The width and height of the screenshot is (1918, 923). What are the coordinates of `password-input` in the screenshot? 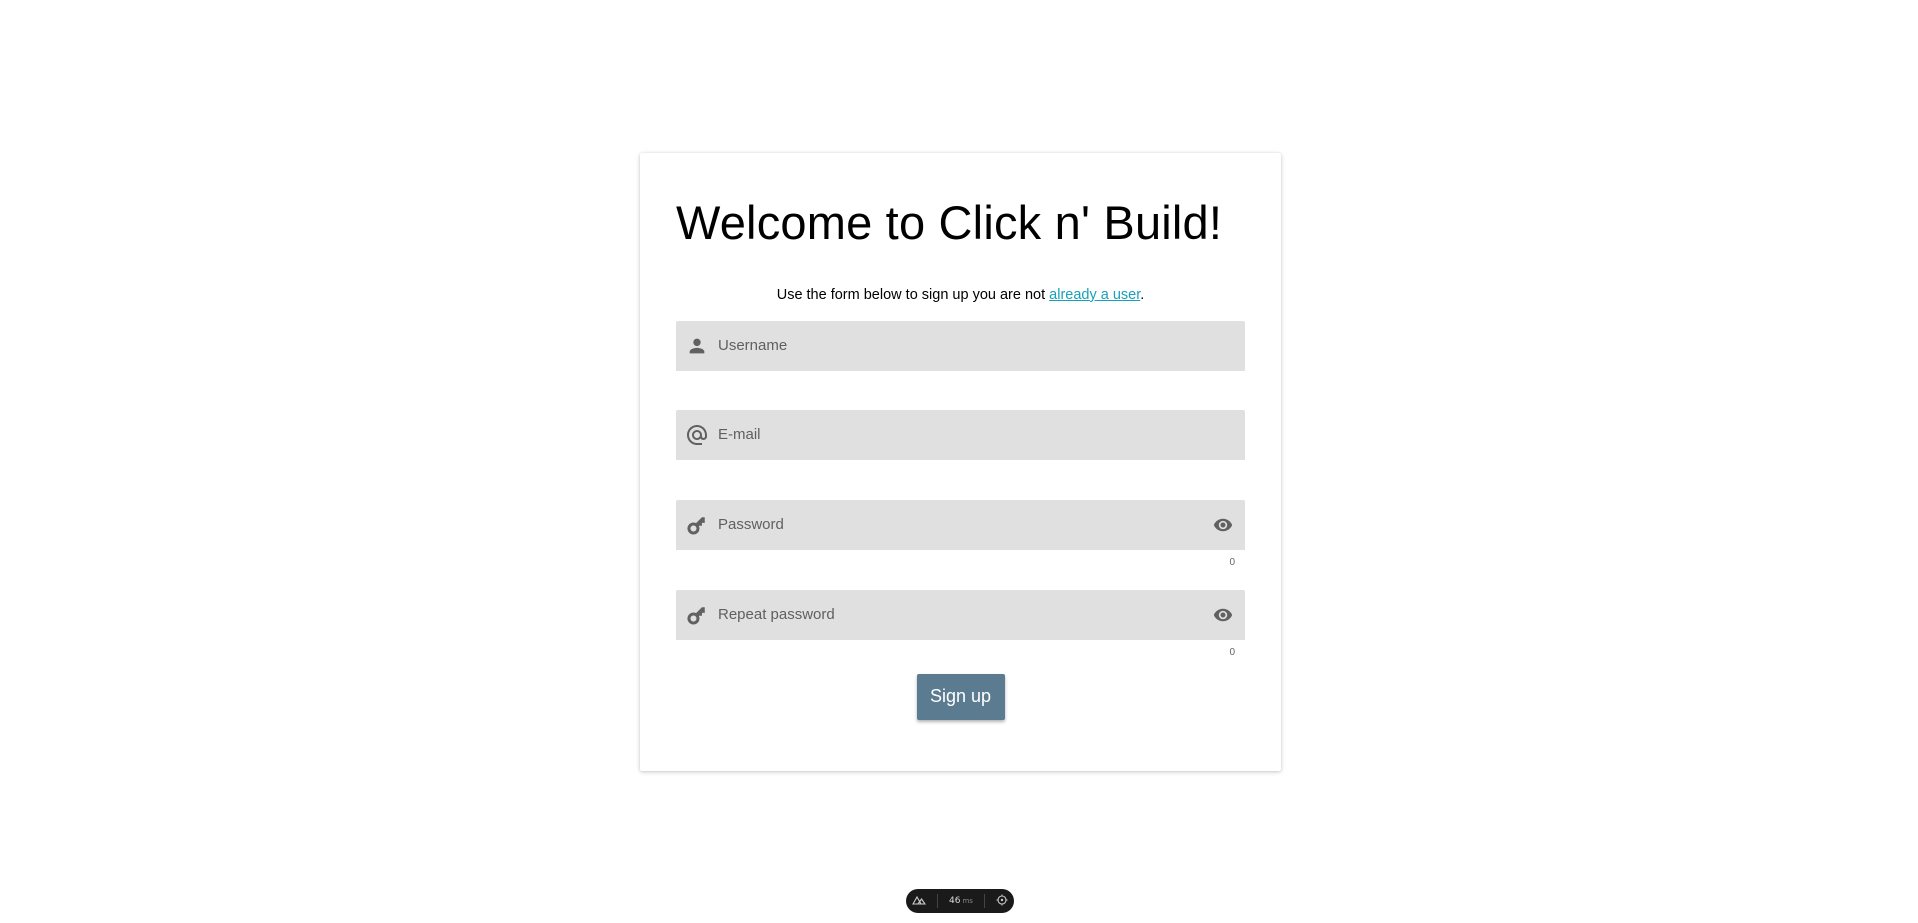 It's located at (959, 524).